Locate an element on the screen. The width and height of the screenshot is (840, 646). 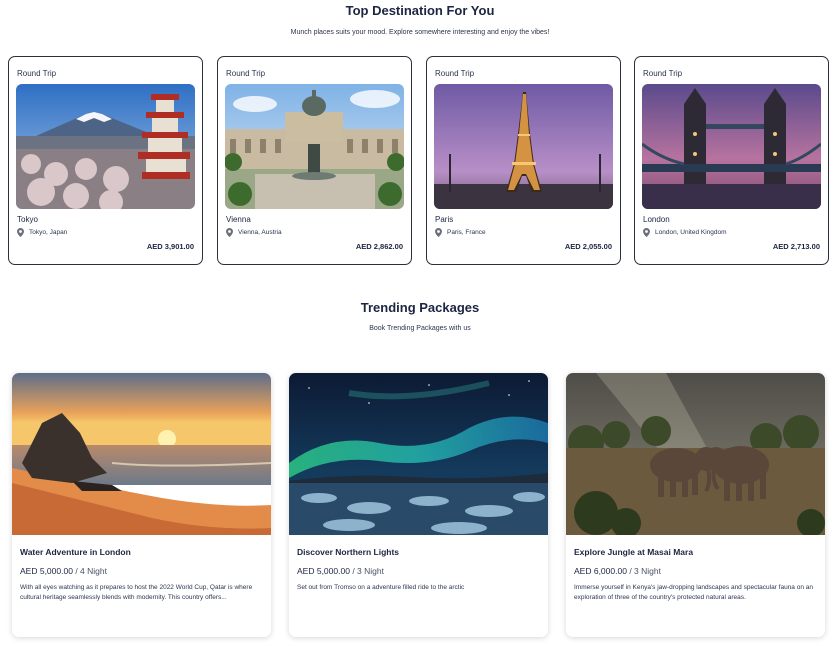
package-price: AED 6,000.00 / 3 Night is located at coordinates (617, 571).